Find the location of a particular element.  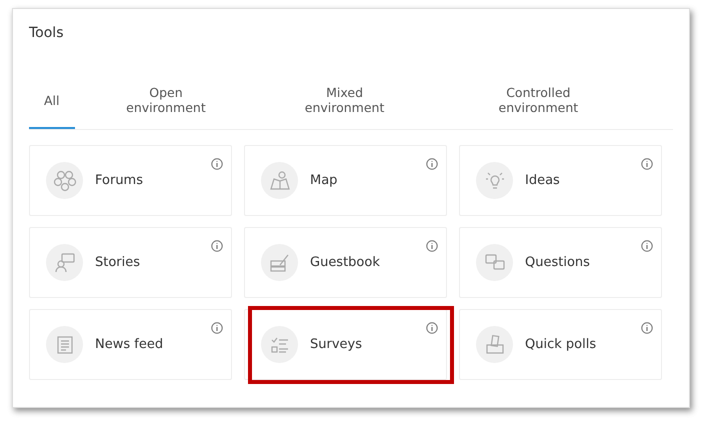

tool-label: Guestbook is located at coordinates (345, 262).